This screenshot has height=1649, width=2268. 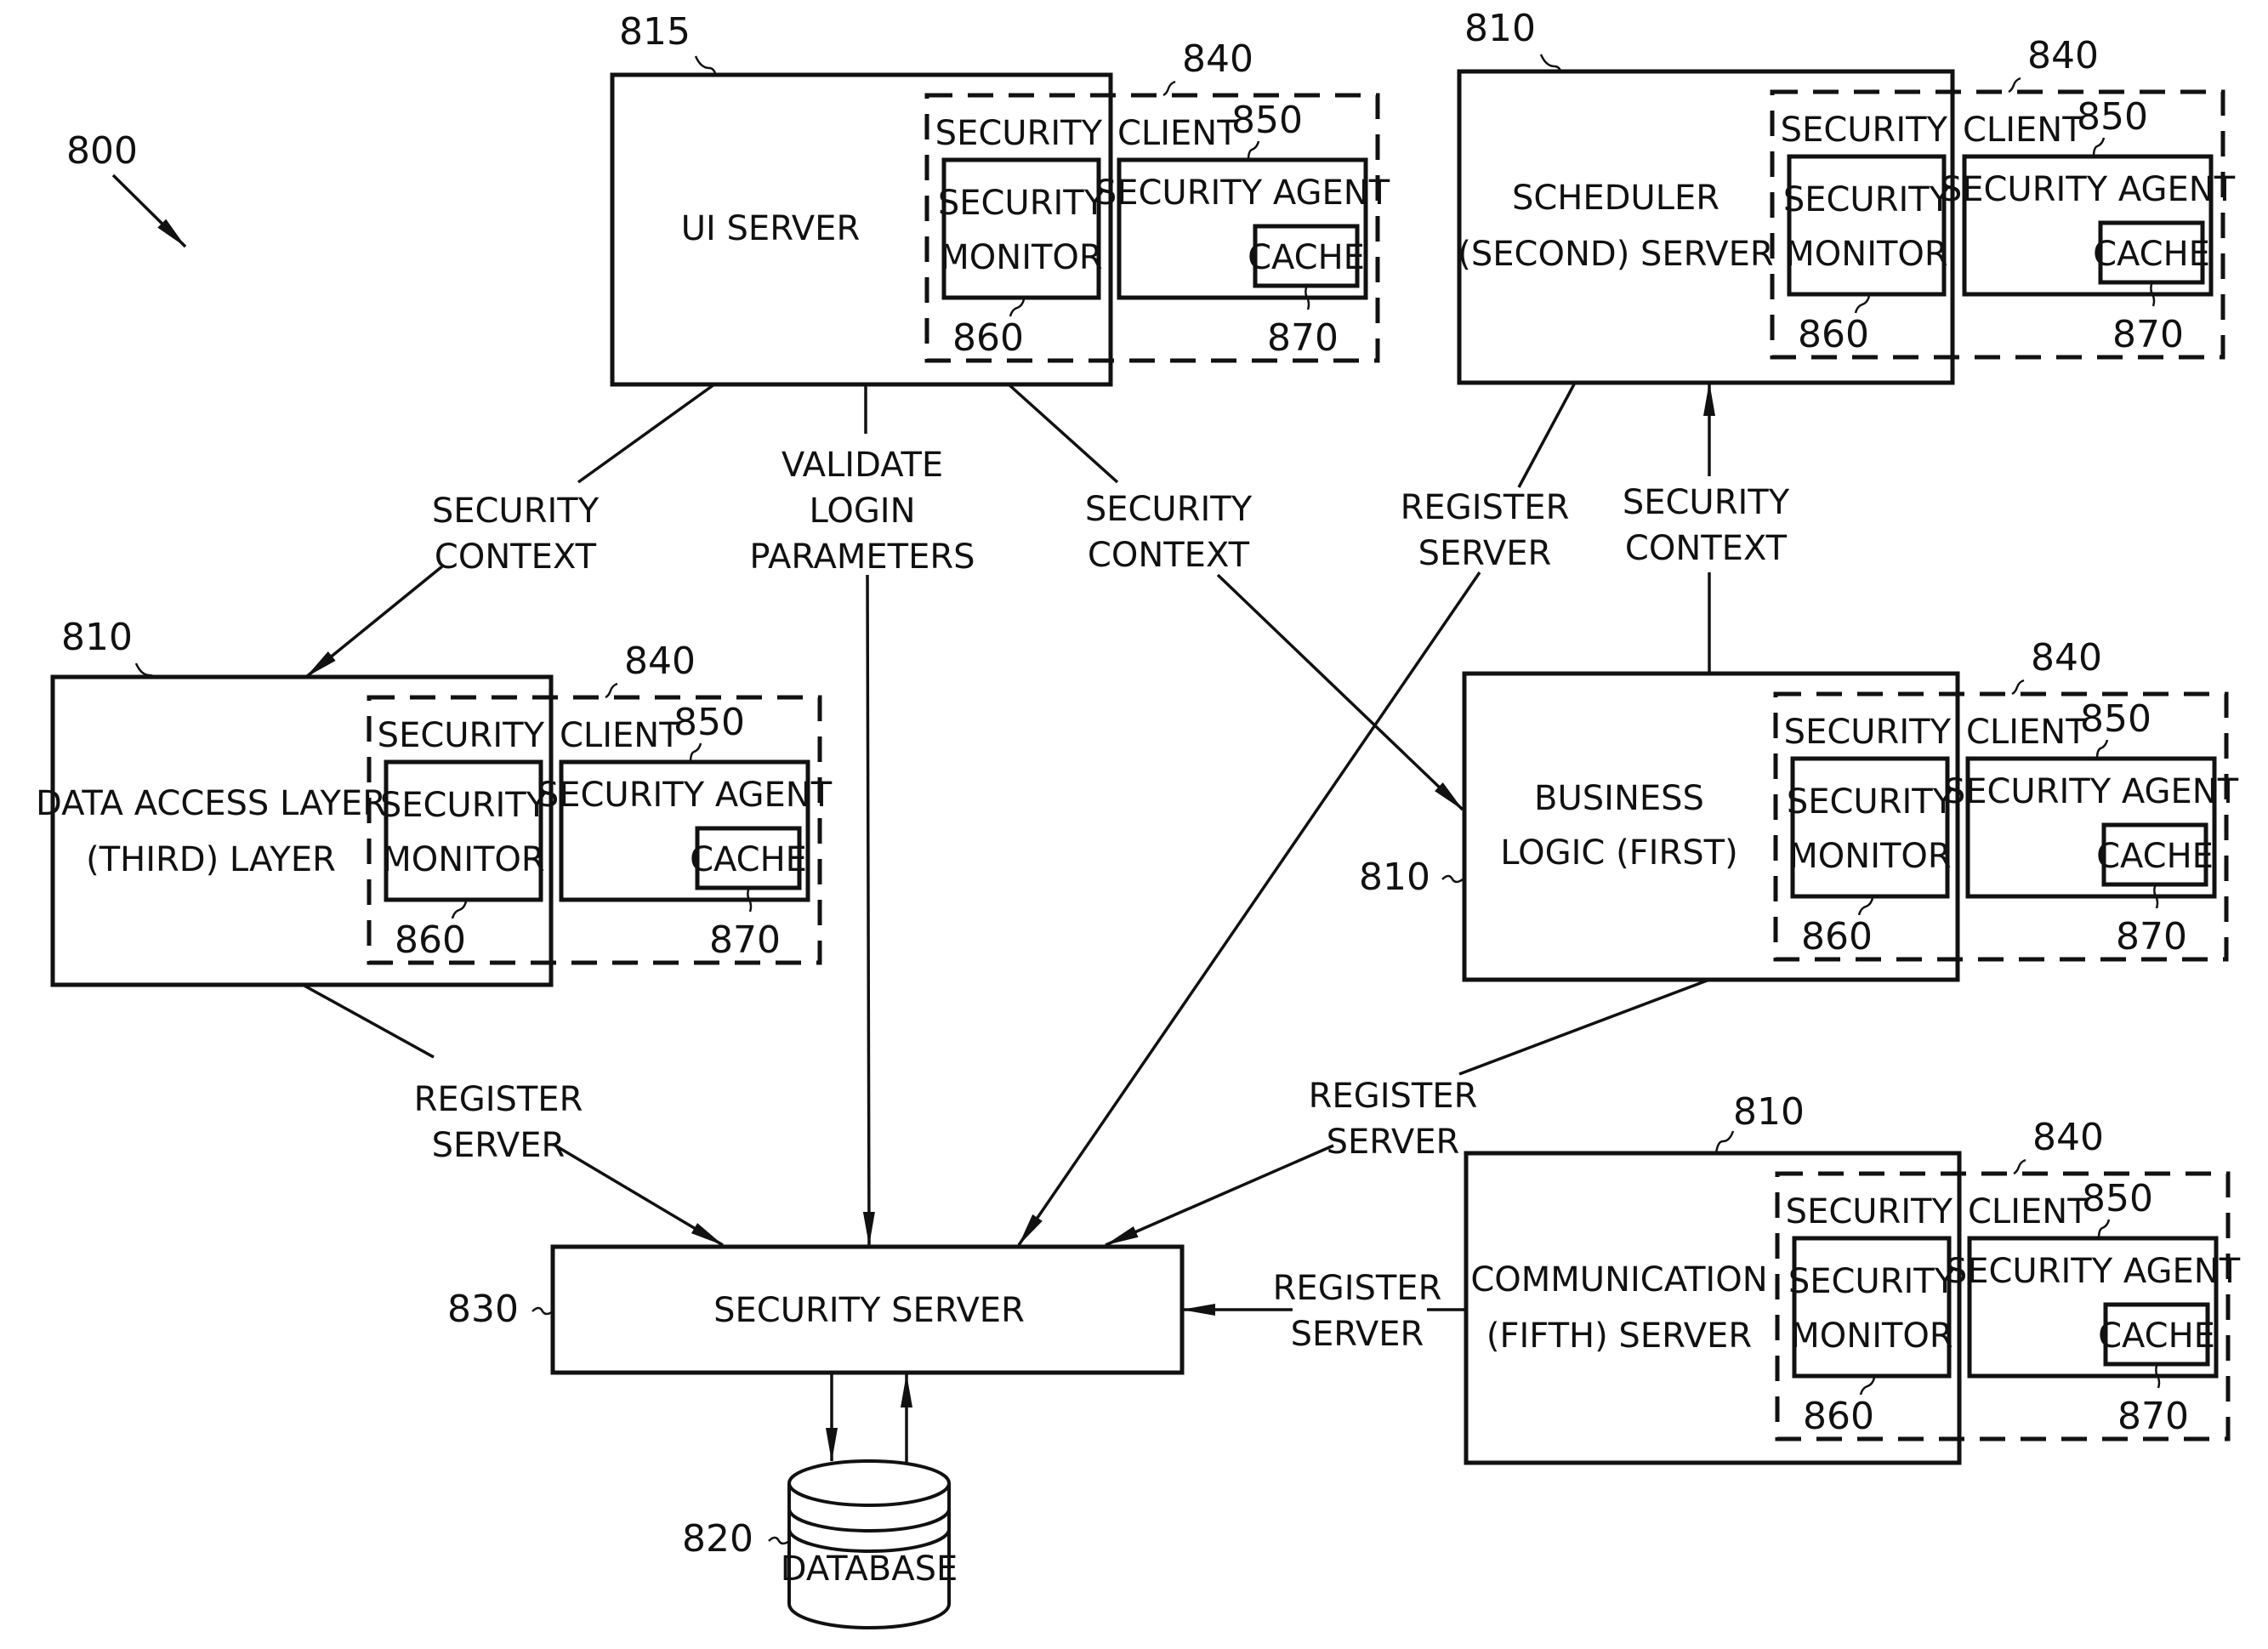 What do you see at coordinates (1063, 433) in the screenshot?
I see `edge-ui-to-business-seg1` at bounding box center [1063, 433].